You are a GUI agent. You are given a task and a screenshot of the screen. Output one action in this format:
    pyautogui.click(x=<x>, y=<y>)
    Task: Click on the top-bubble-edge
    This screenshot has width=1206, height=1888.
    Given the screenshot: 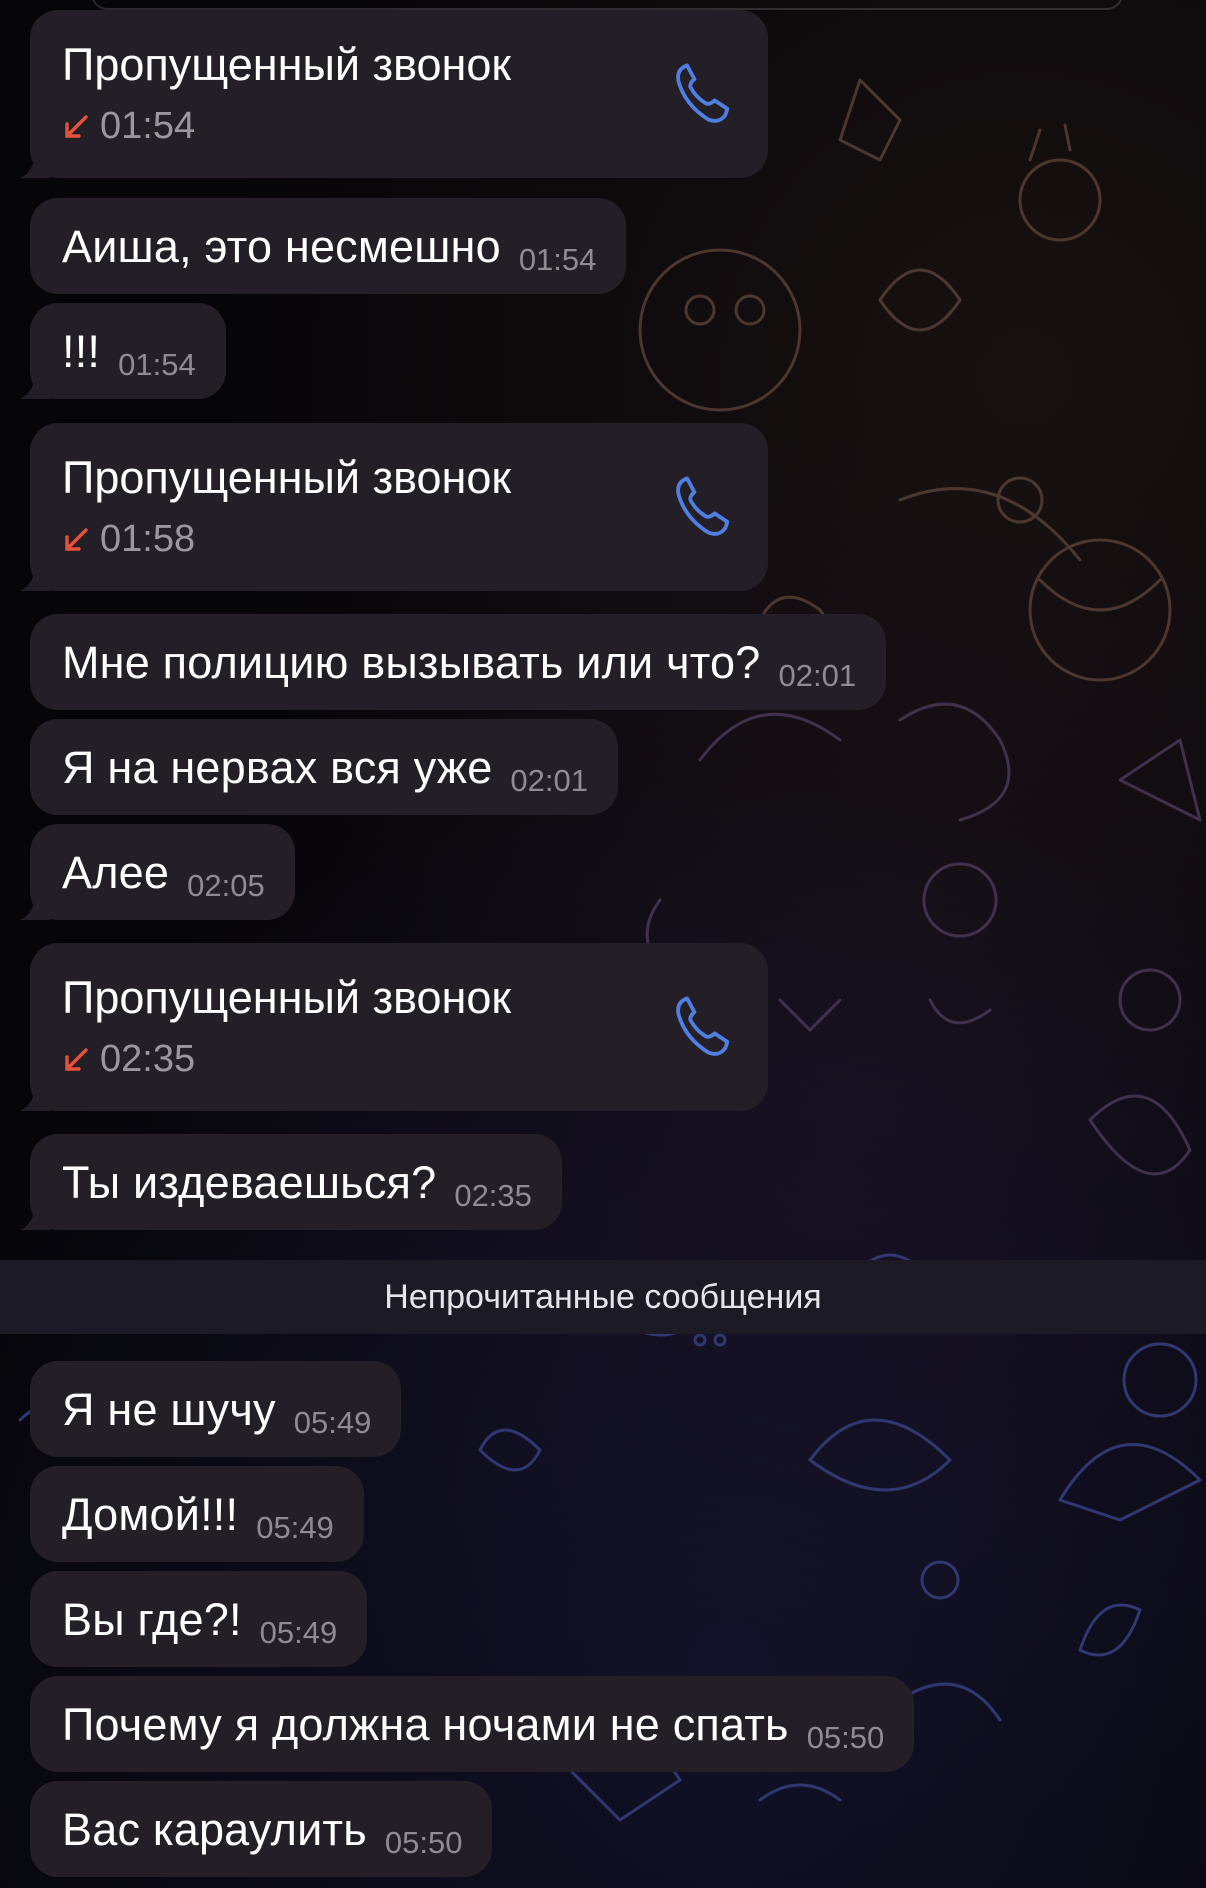 What is the action you would take?
    pyautogui.click(x=607, y=5)
    